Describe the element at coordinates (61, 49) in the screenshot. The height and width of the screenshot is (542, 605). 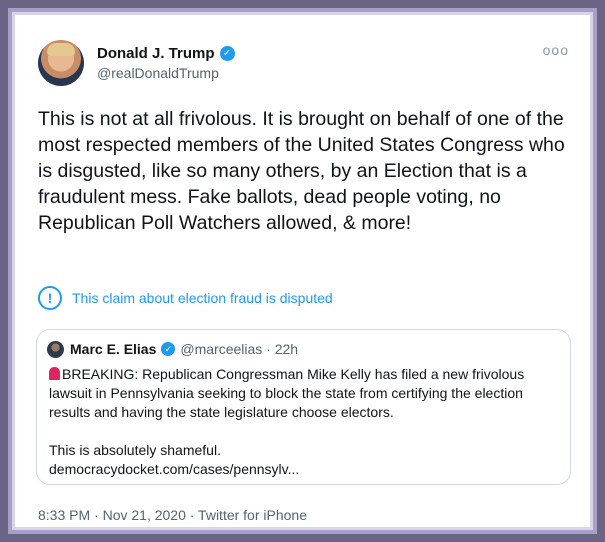
I see `avatar-hair` at that location.